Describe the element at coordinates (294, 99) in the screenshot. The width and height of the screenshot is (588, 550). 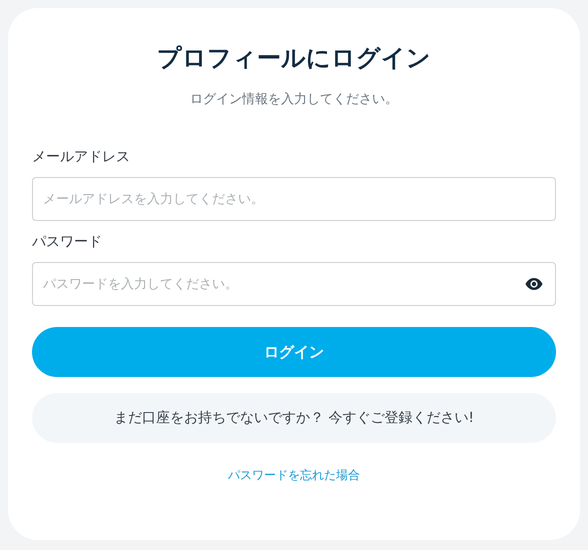
I see `subtitle: ログイン情報を入力してください。` at that location.